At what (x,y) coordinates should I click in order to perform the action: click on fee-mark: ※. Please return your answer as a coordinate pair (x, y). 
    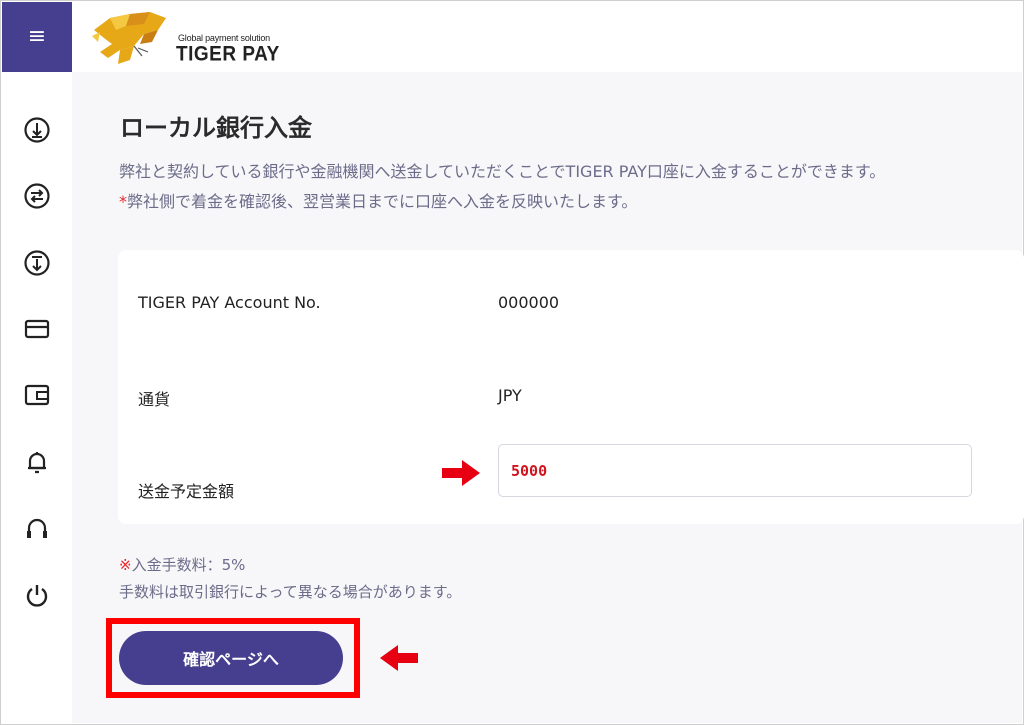
    Looking at the image, I should click on (125, 565).